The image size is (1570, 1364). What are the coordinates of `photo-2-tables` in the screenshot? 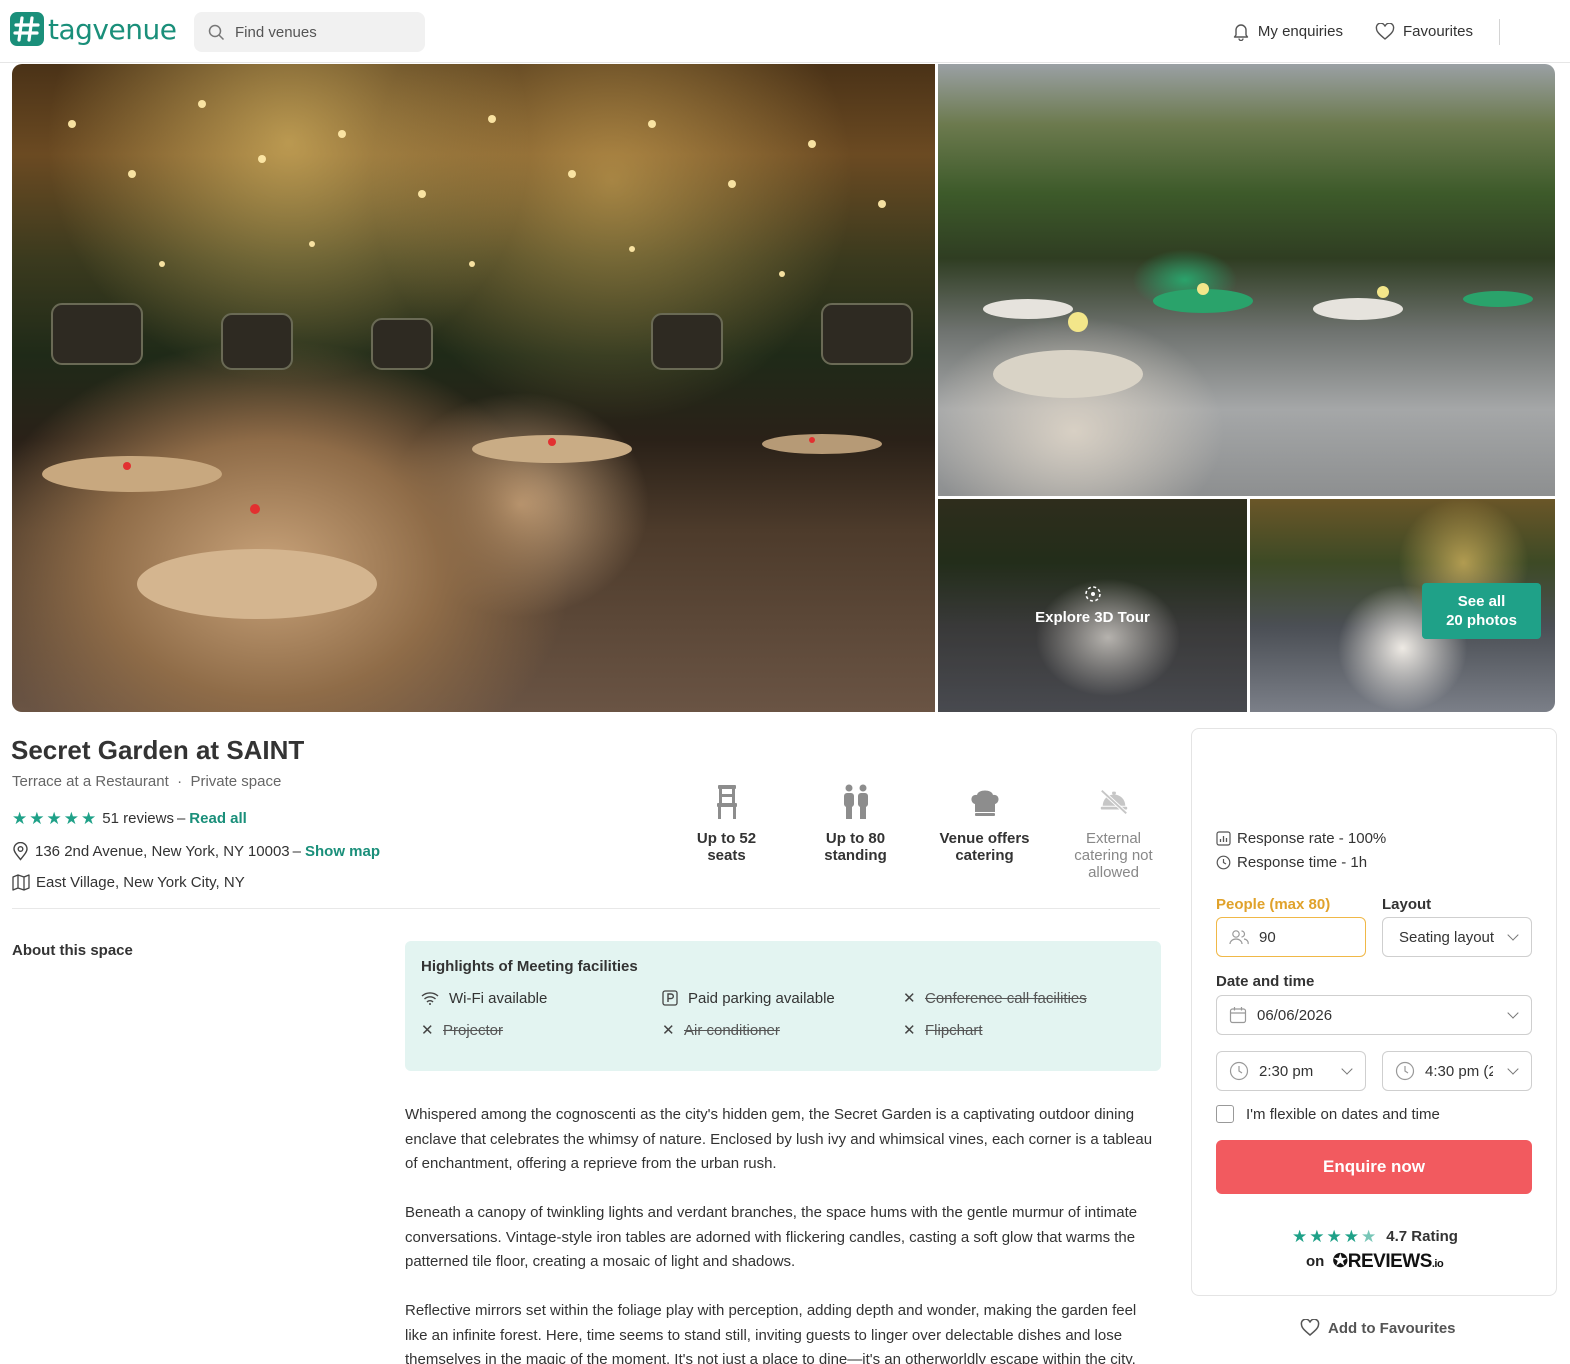 It's located at (1258, 340).